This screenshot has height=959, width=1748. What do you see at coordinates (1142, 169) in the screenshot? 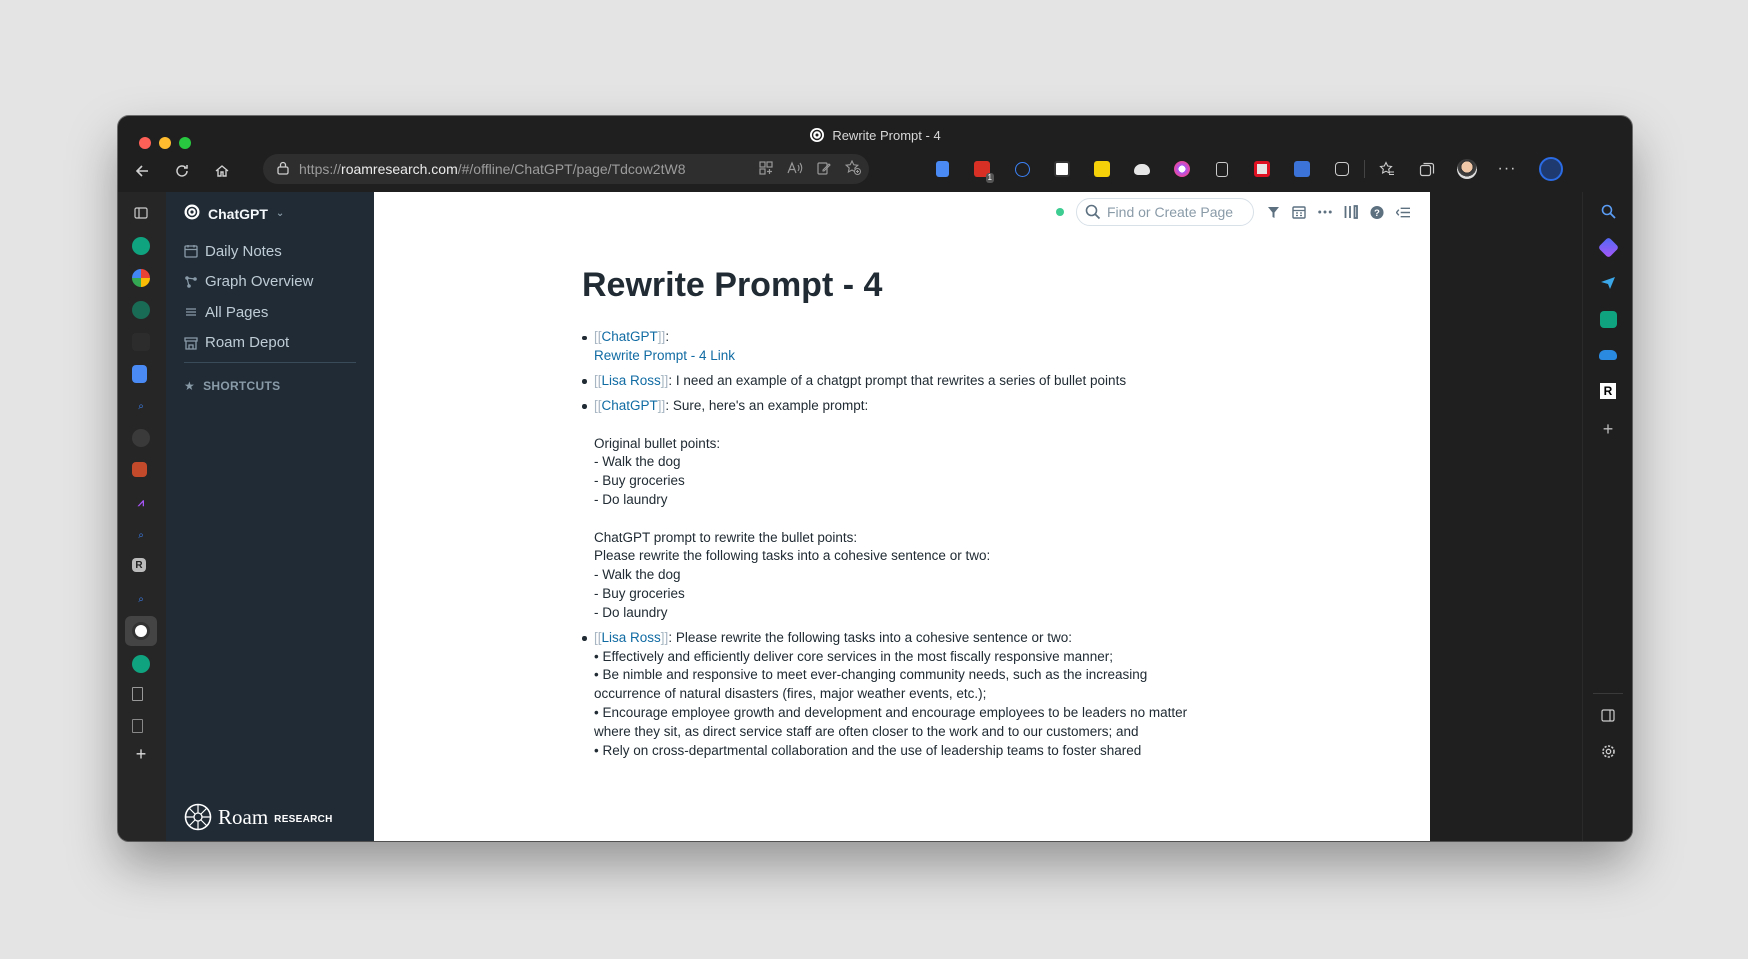
I see `cloud-extension-icon` at bounding box center [1142, 169].